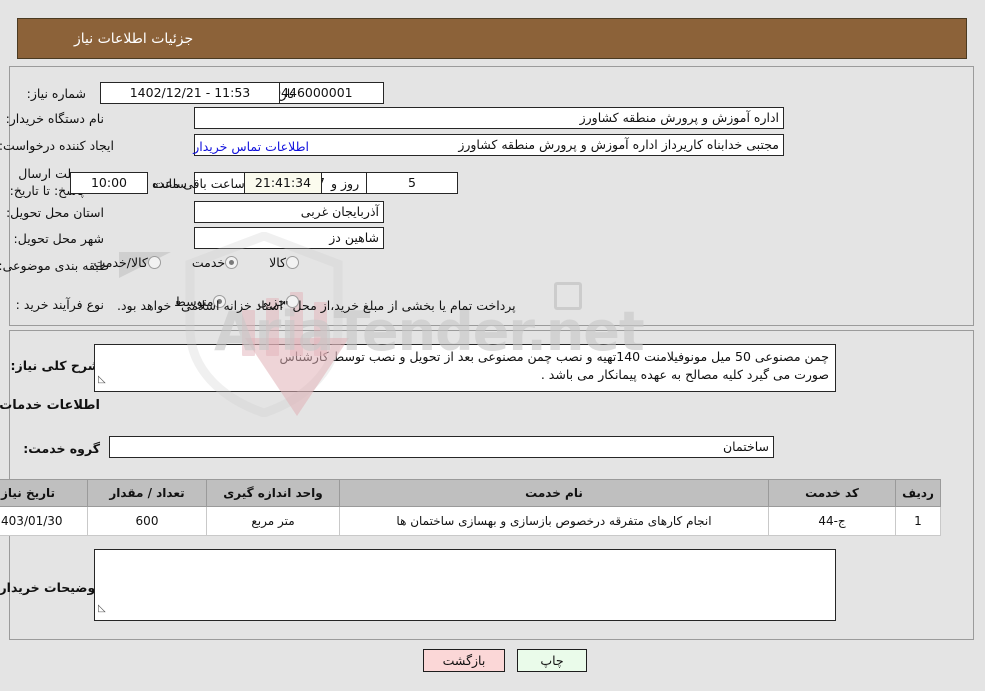 This screenshot has width=985, height=691. I want to click on cell-unit: متر مربع, so click(274, 521).